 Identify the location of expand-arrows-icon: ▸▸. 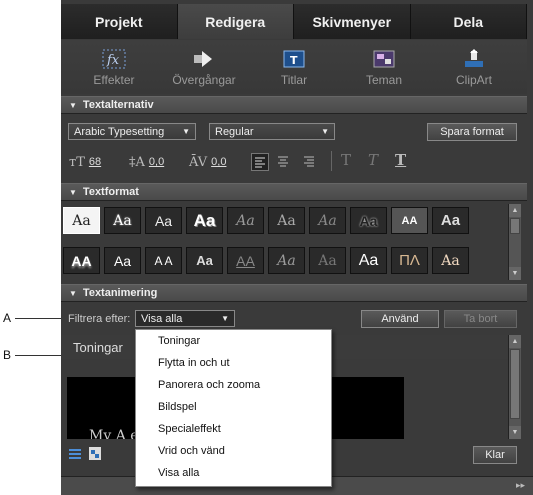
(520, 485).